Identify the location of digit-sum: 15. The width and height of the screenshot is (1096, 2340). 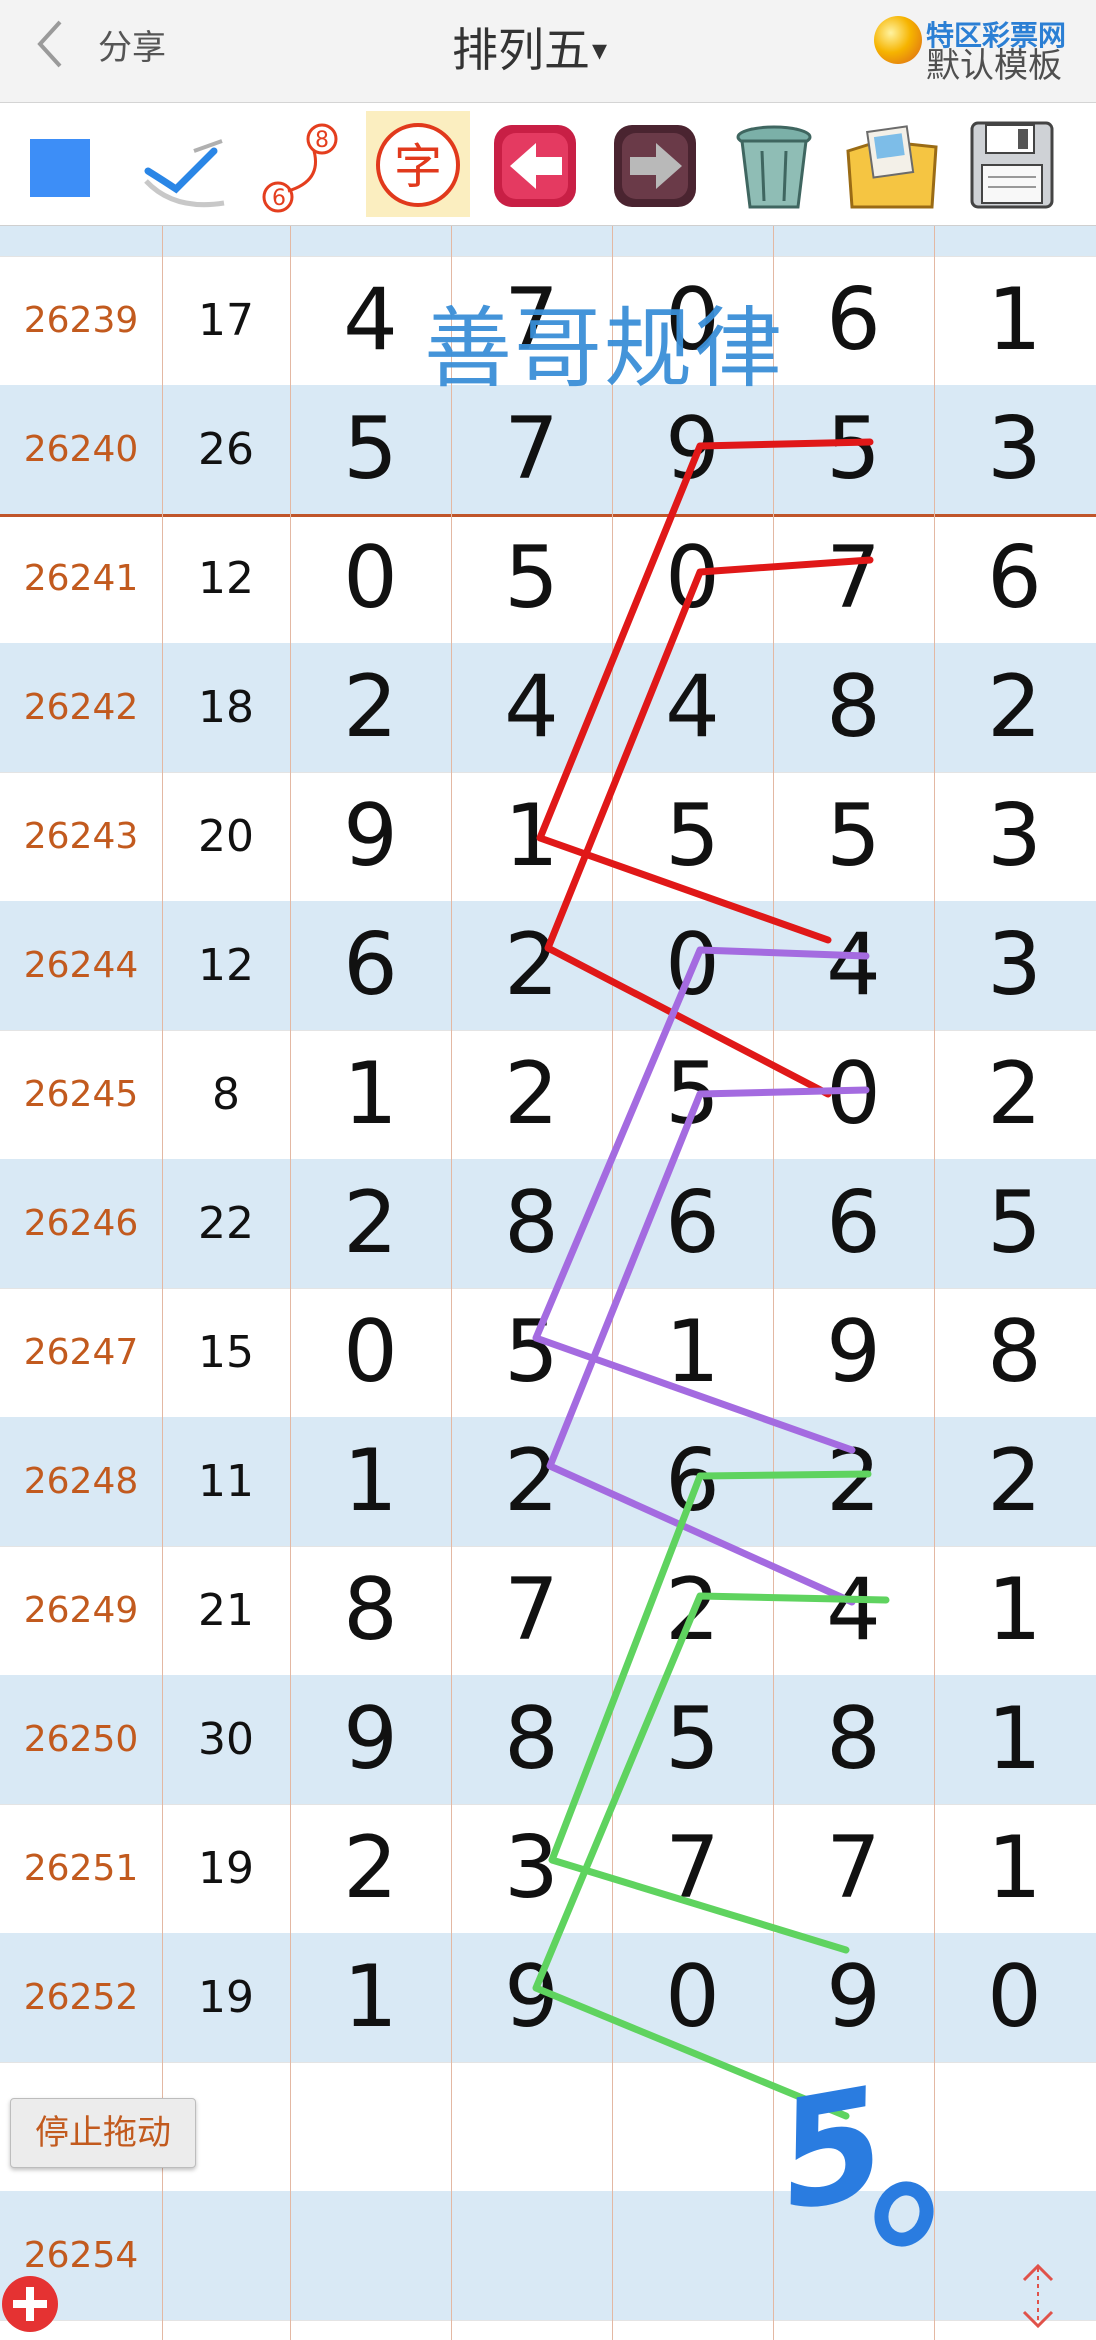
(226, 1352).